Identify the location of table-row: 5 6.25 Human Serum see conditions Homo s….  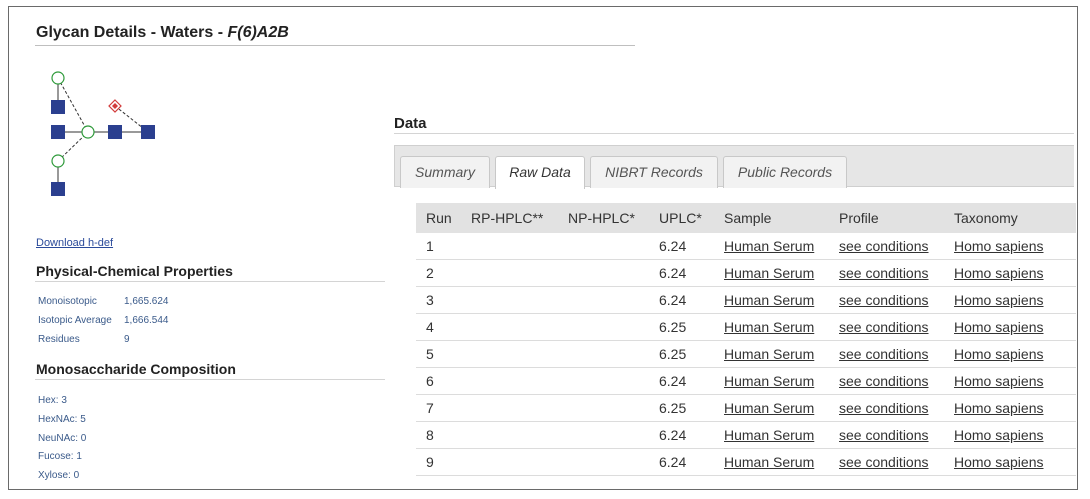
(746, 354).